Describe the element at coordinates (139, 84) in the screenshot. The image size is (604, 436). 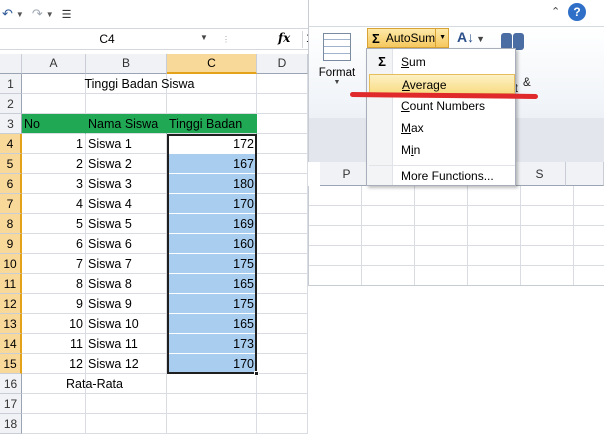
I see `sheet-title: Tinggi Badan Siswa` at that location.